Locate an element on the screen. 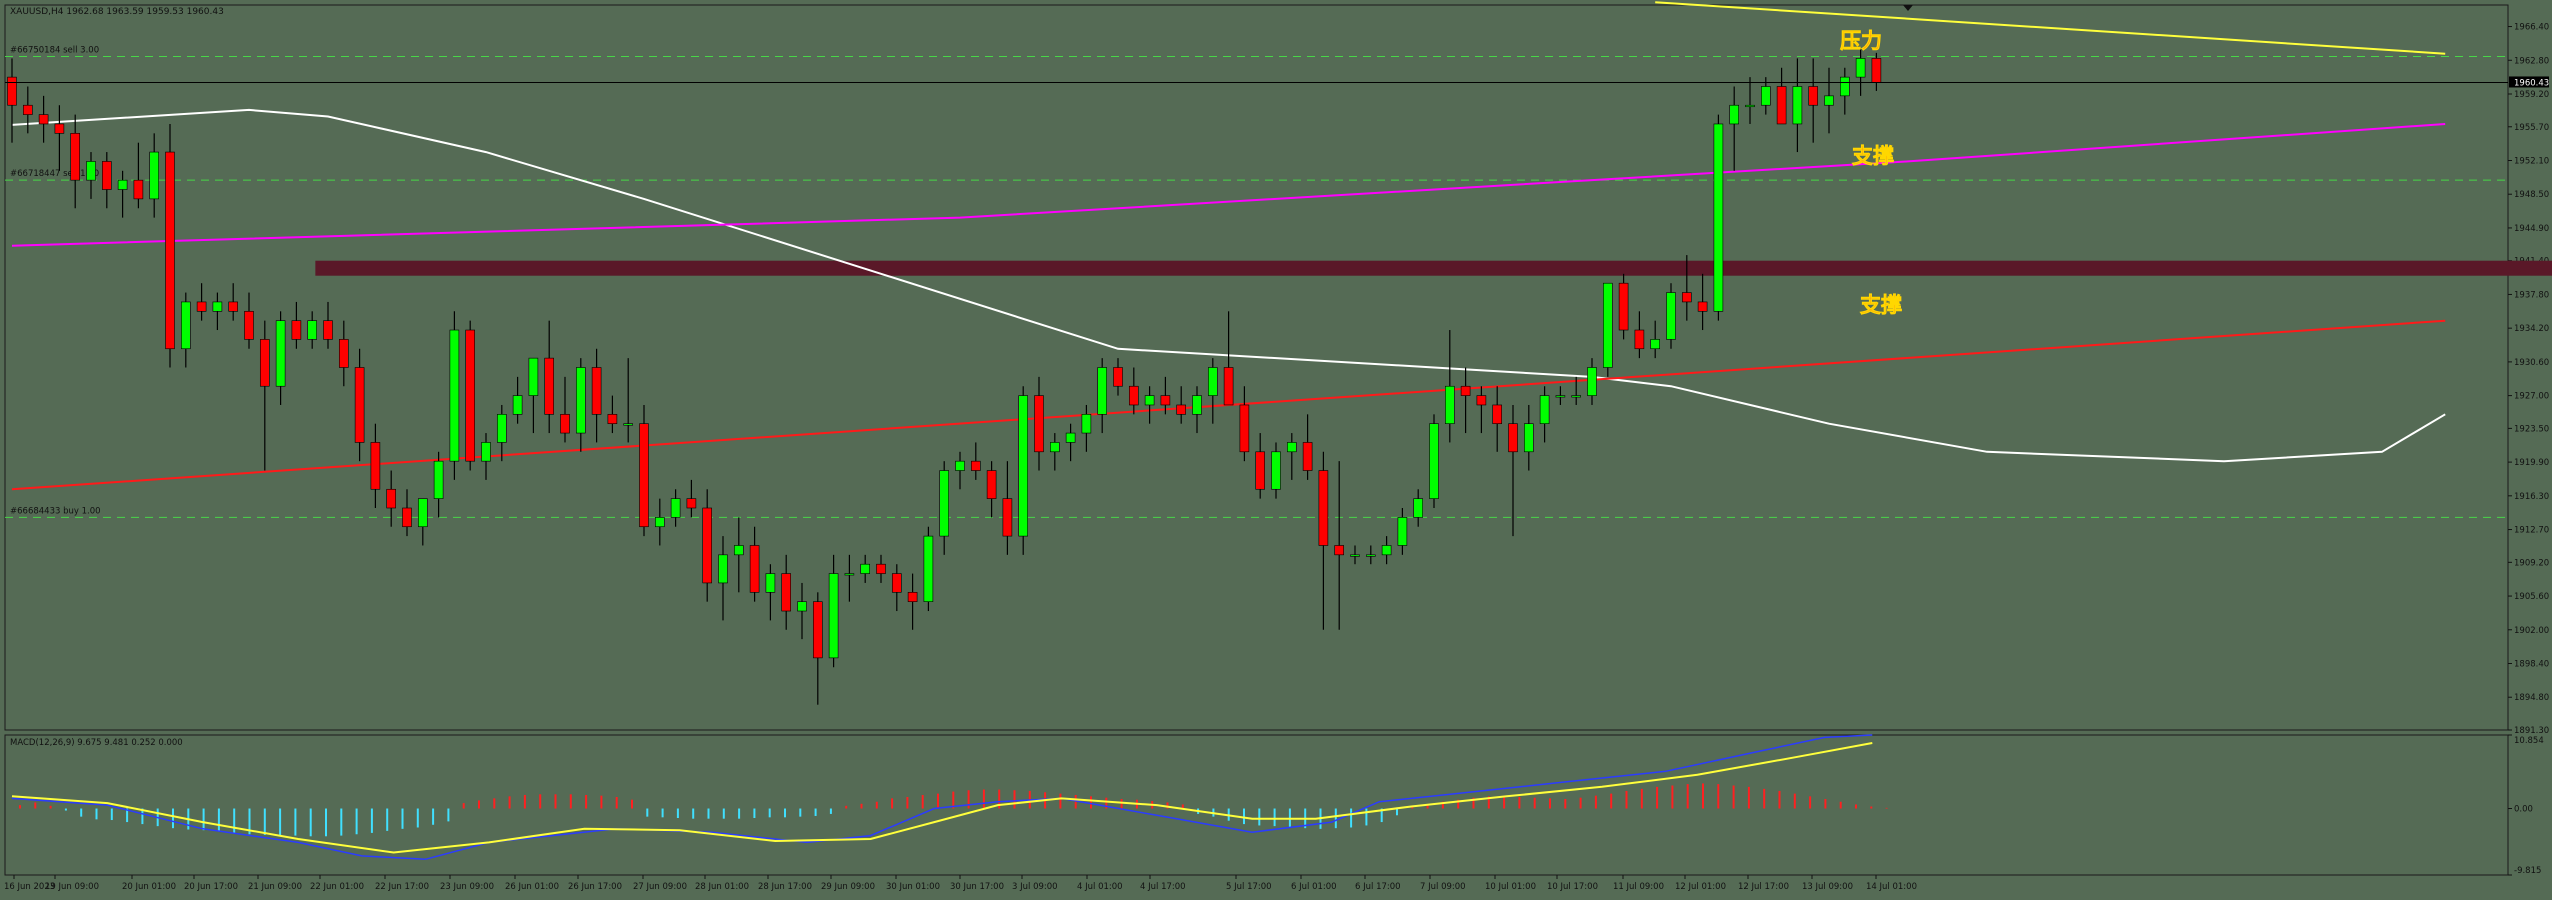 The height and width of the screenshot is (900, 2552). x-tick-label: 14 Jul 01:00 is located at coordinates (1891, 887).